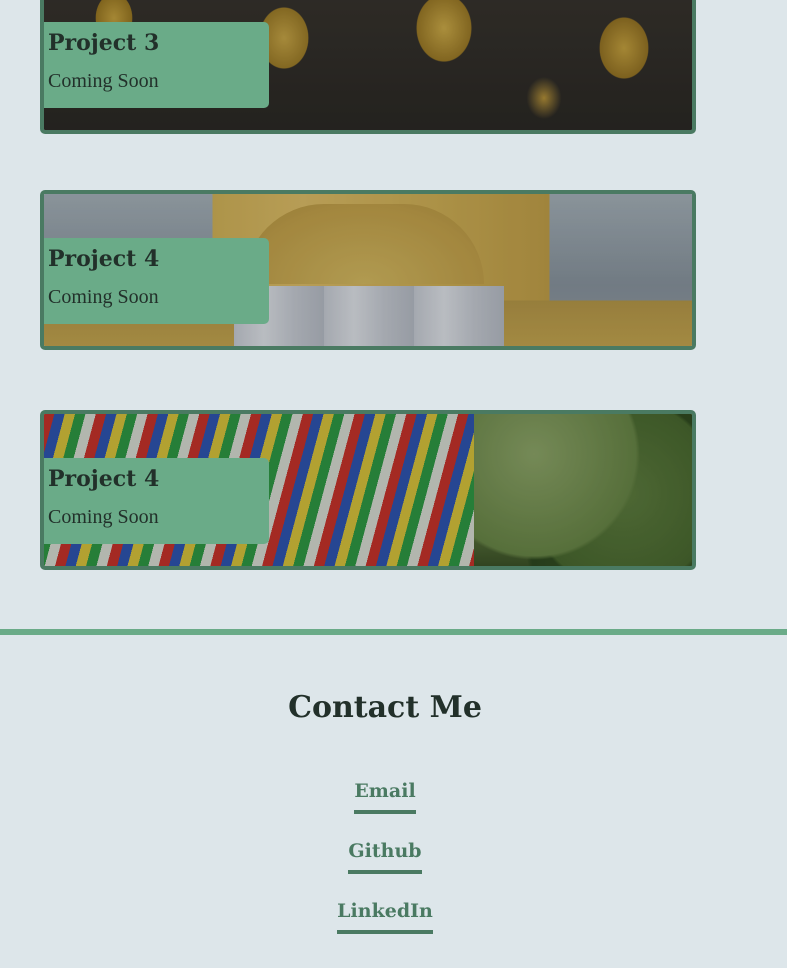  Describe the element at coordinates (393, 632) in the screenshot. I see `section-divider` at that location.